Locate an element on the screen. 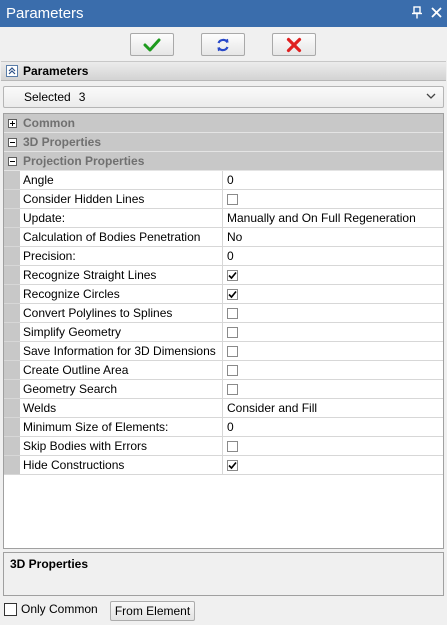  section-title: Parameters is located at coordinates (56, 71).